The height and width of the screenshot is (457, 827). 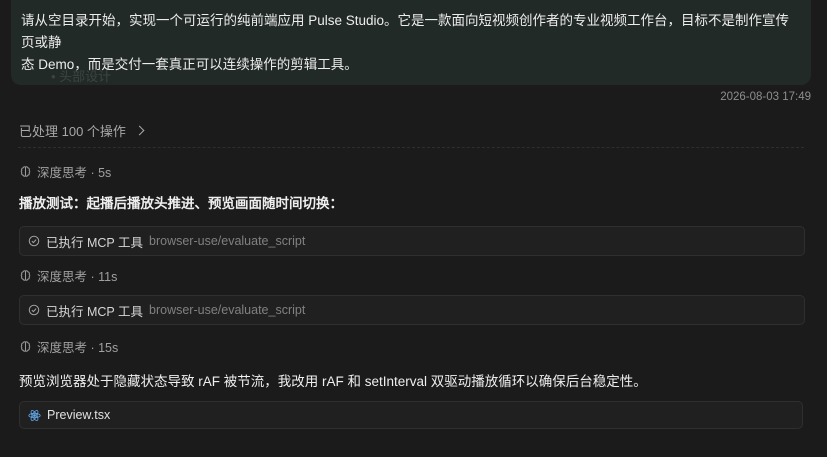 I want to click on file-name: Preview.tsx, so click(x=79, y=415).